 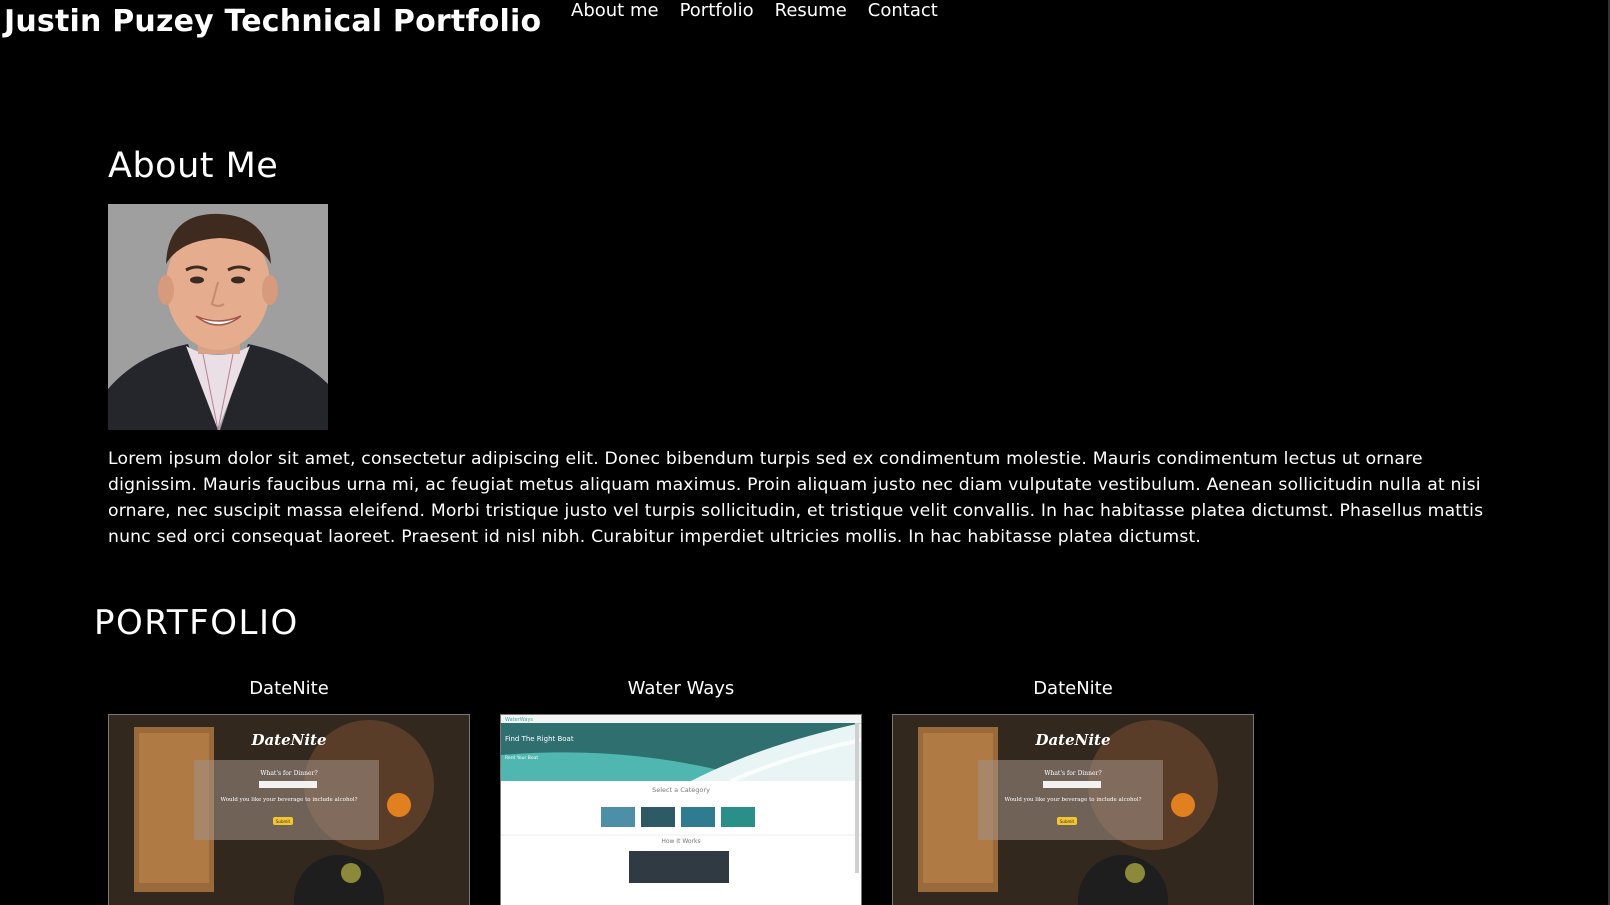 I want to click on waterways-how-heading: How It Works, so click(x=680, y=841).